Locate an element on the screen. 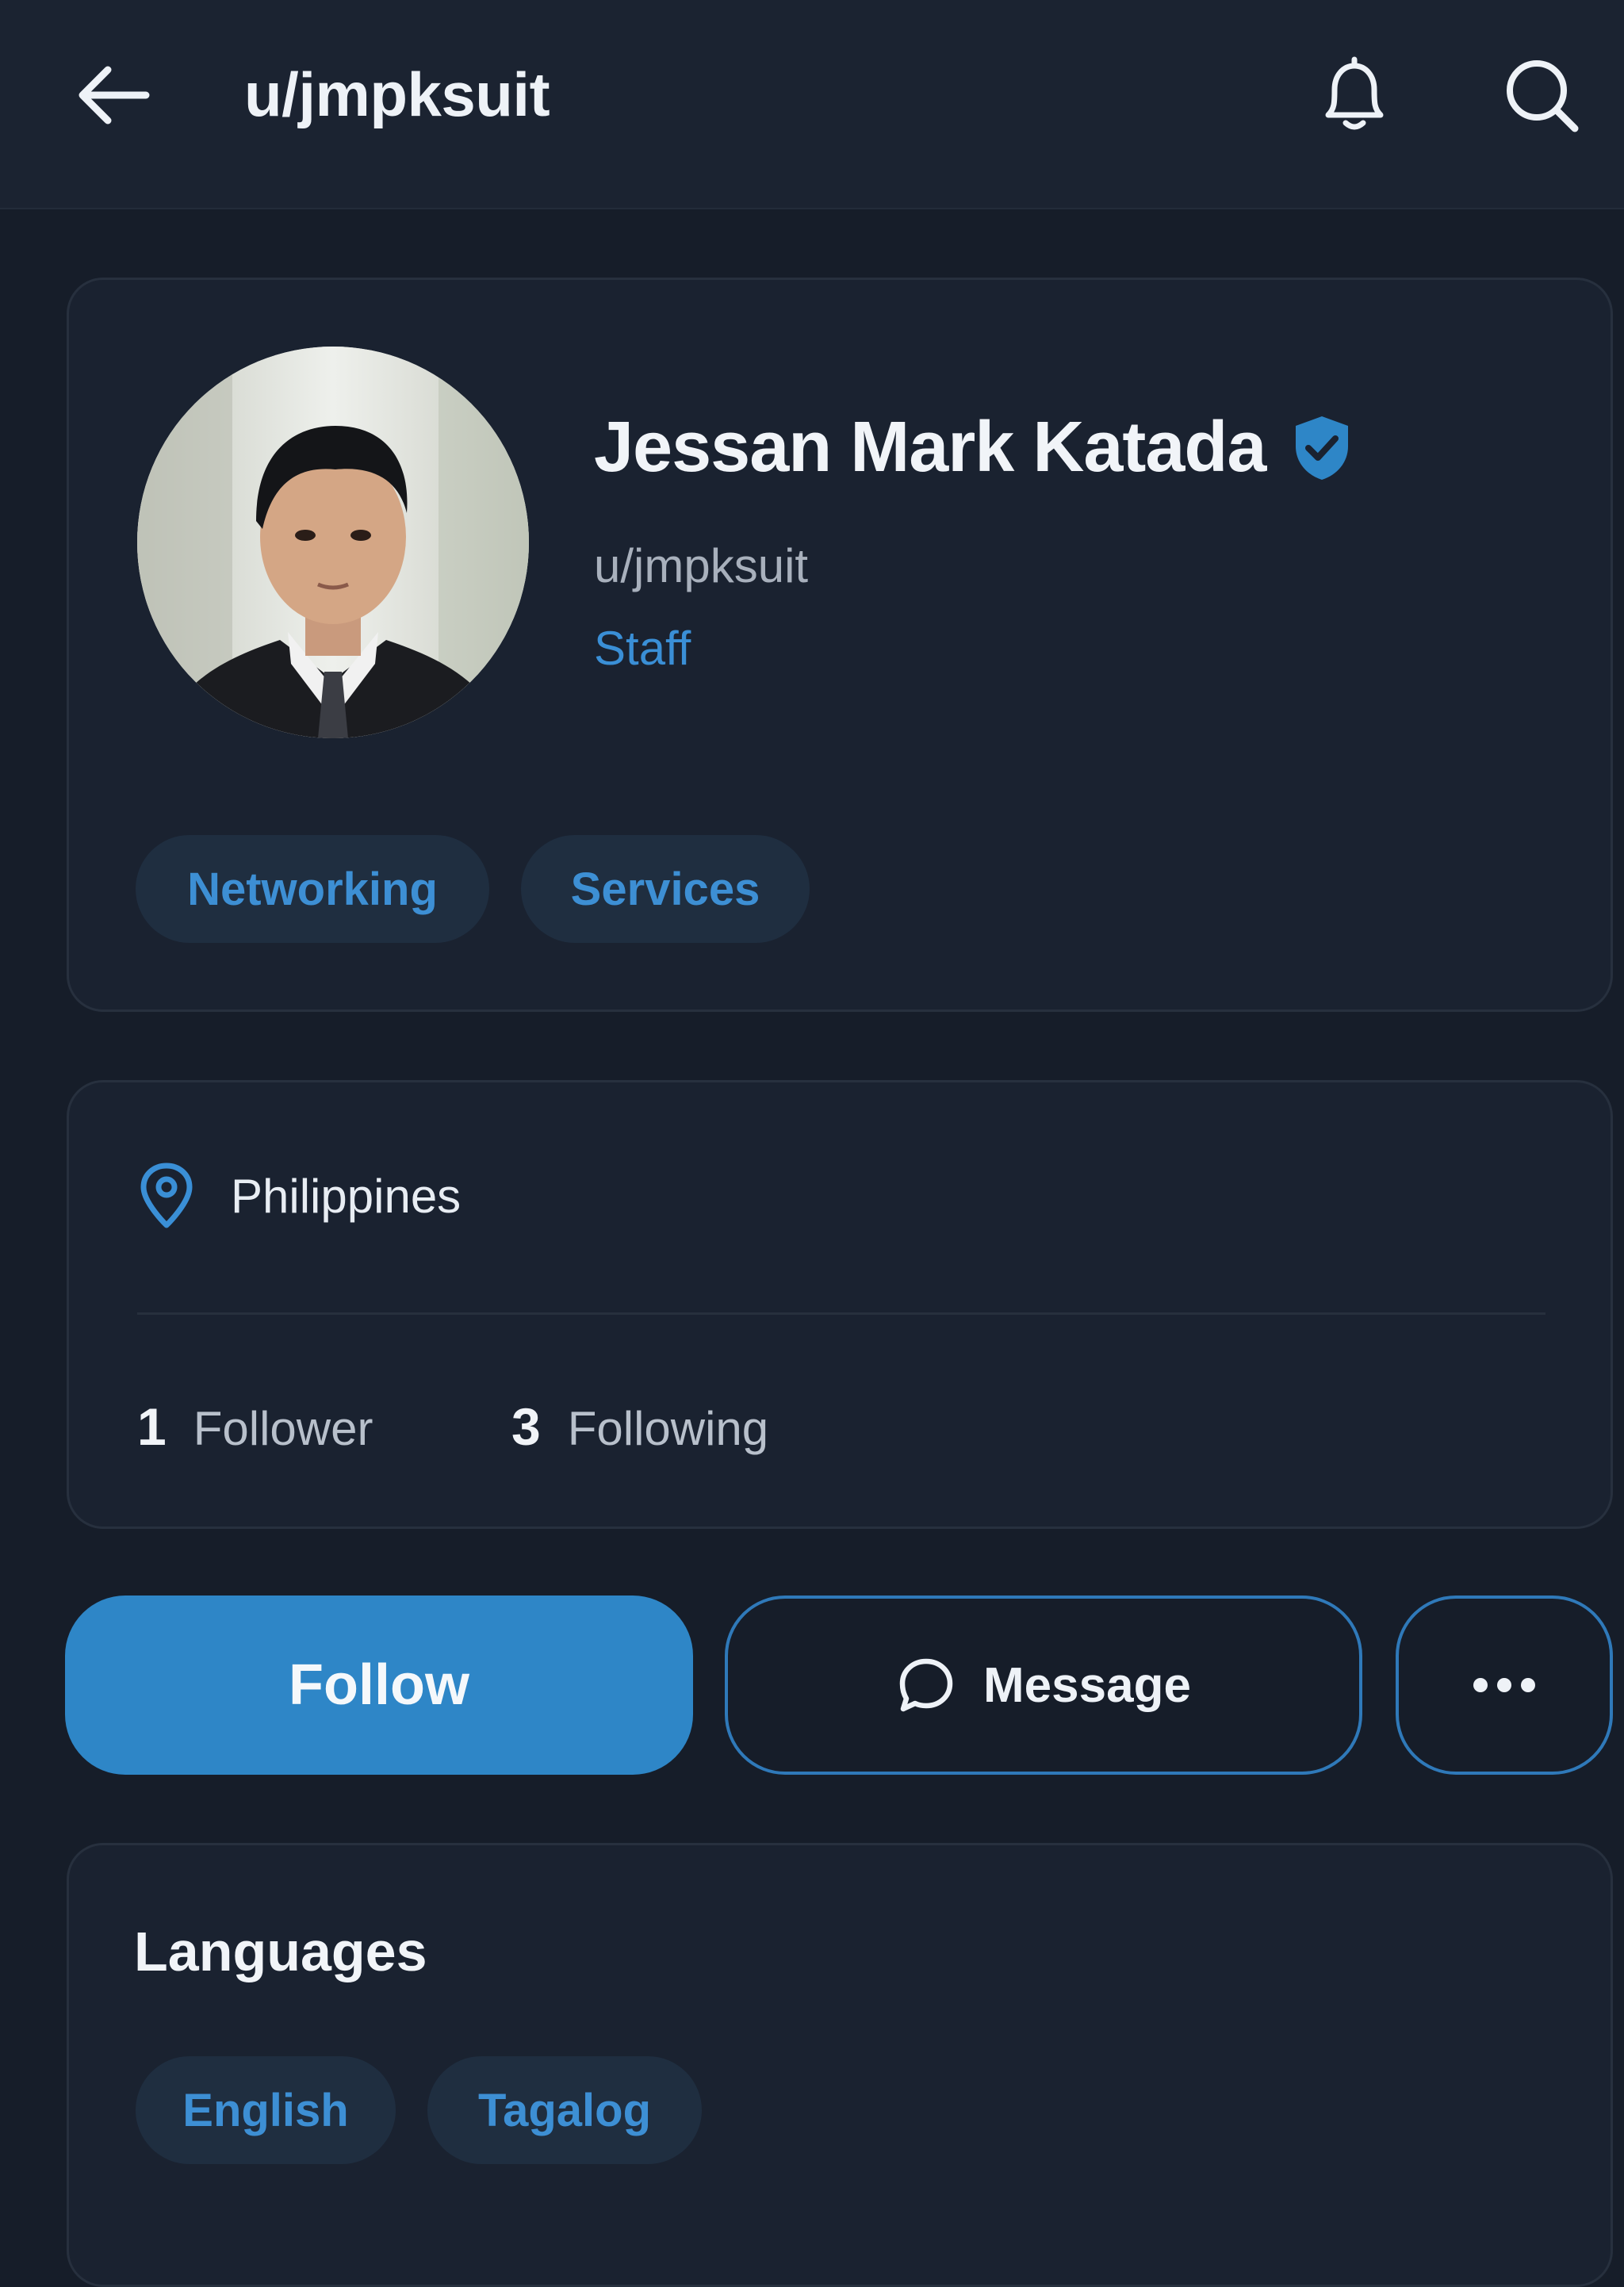  avatar is located at coordinates (333, 542).